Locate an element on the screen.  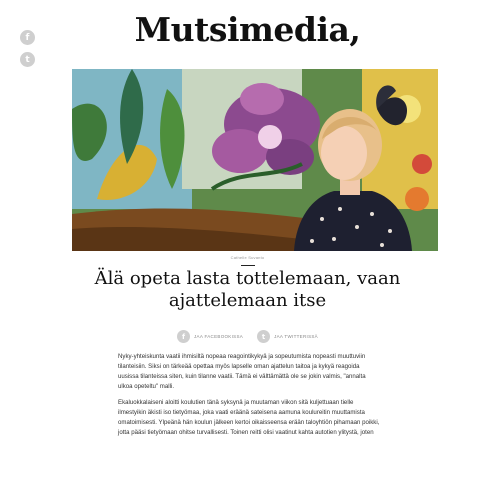
site-logo: Mutsimedia, is located at coordinates (247, 29).